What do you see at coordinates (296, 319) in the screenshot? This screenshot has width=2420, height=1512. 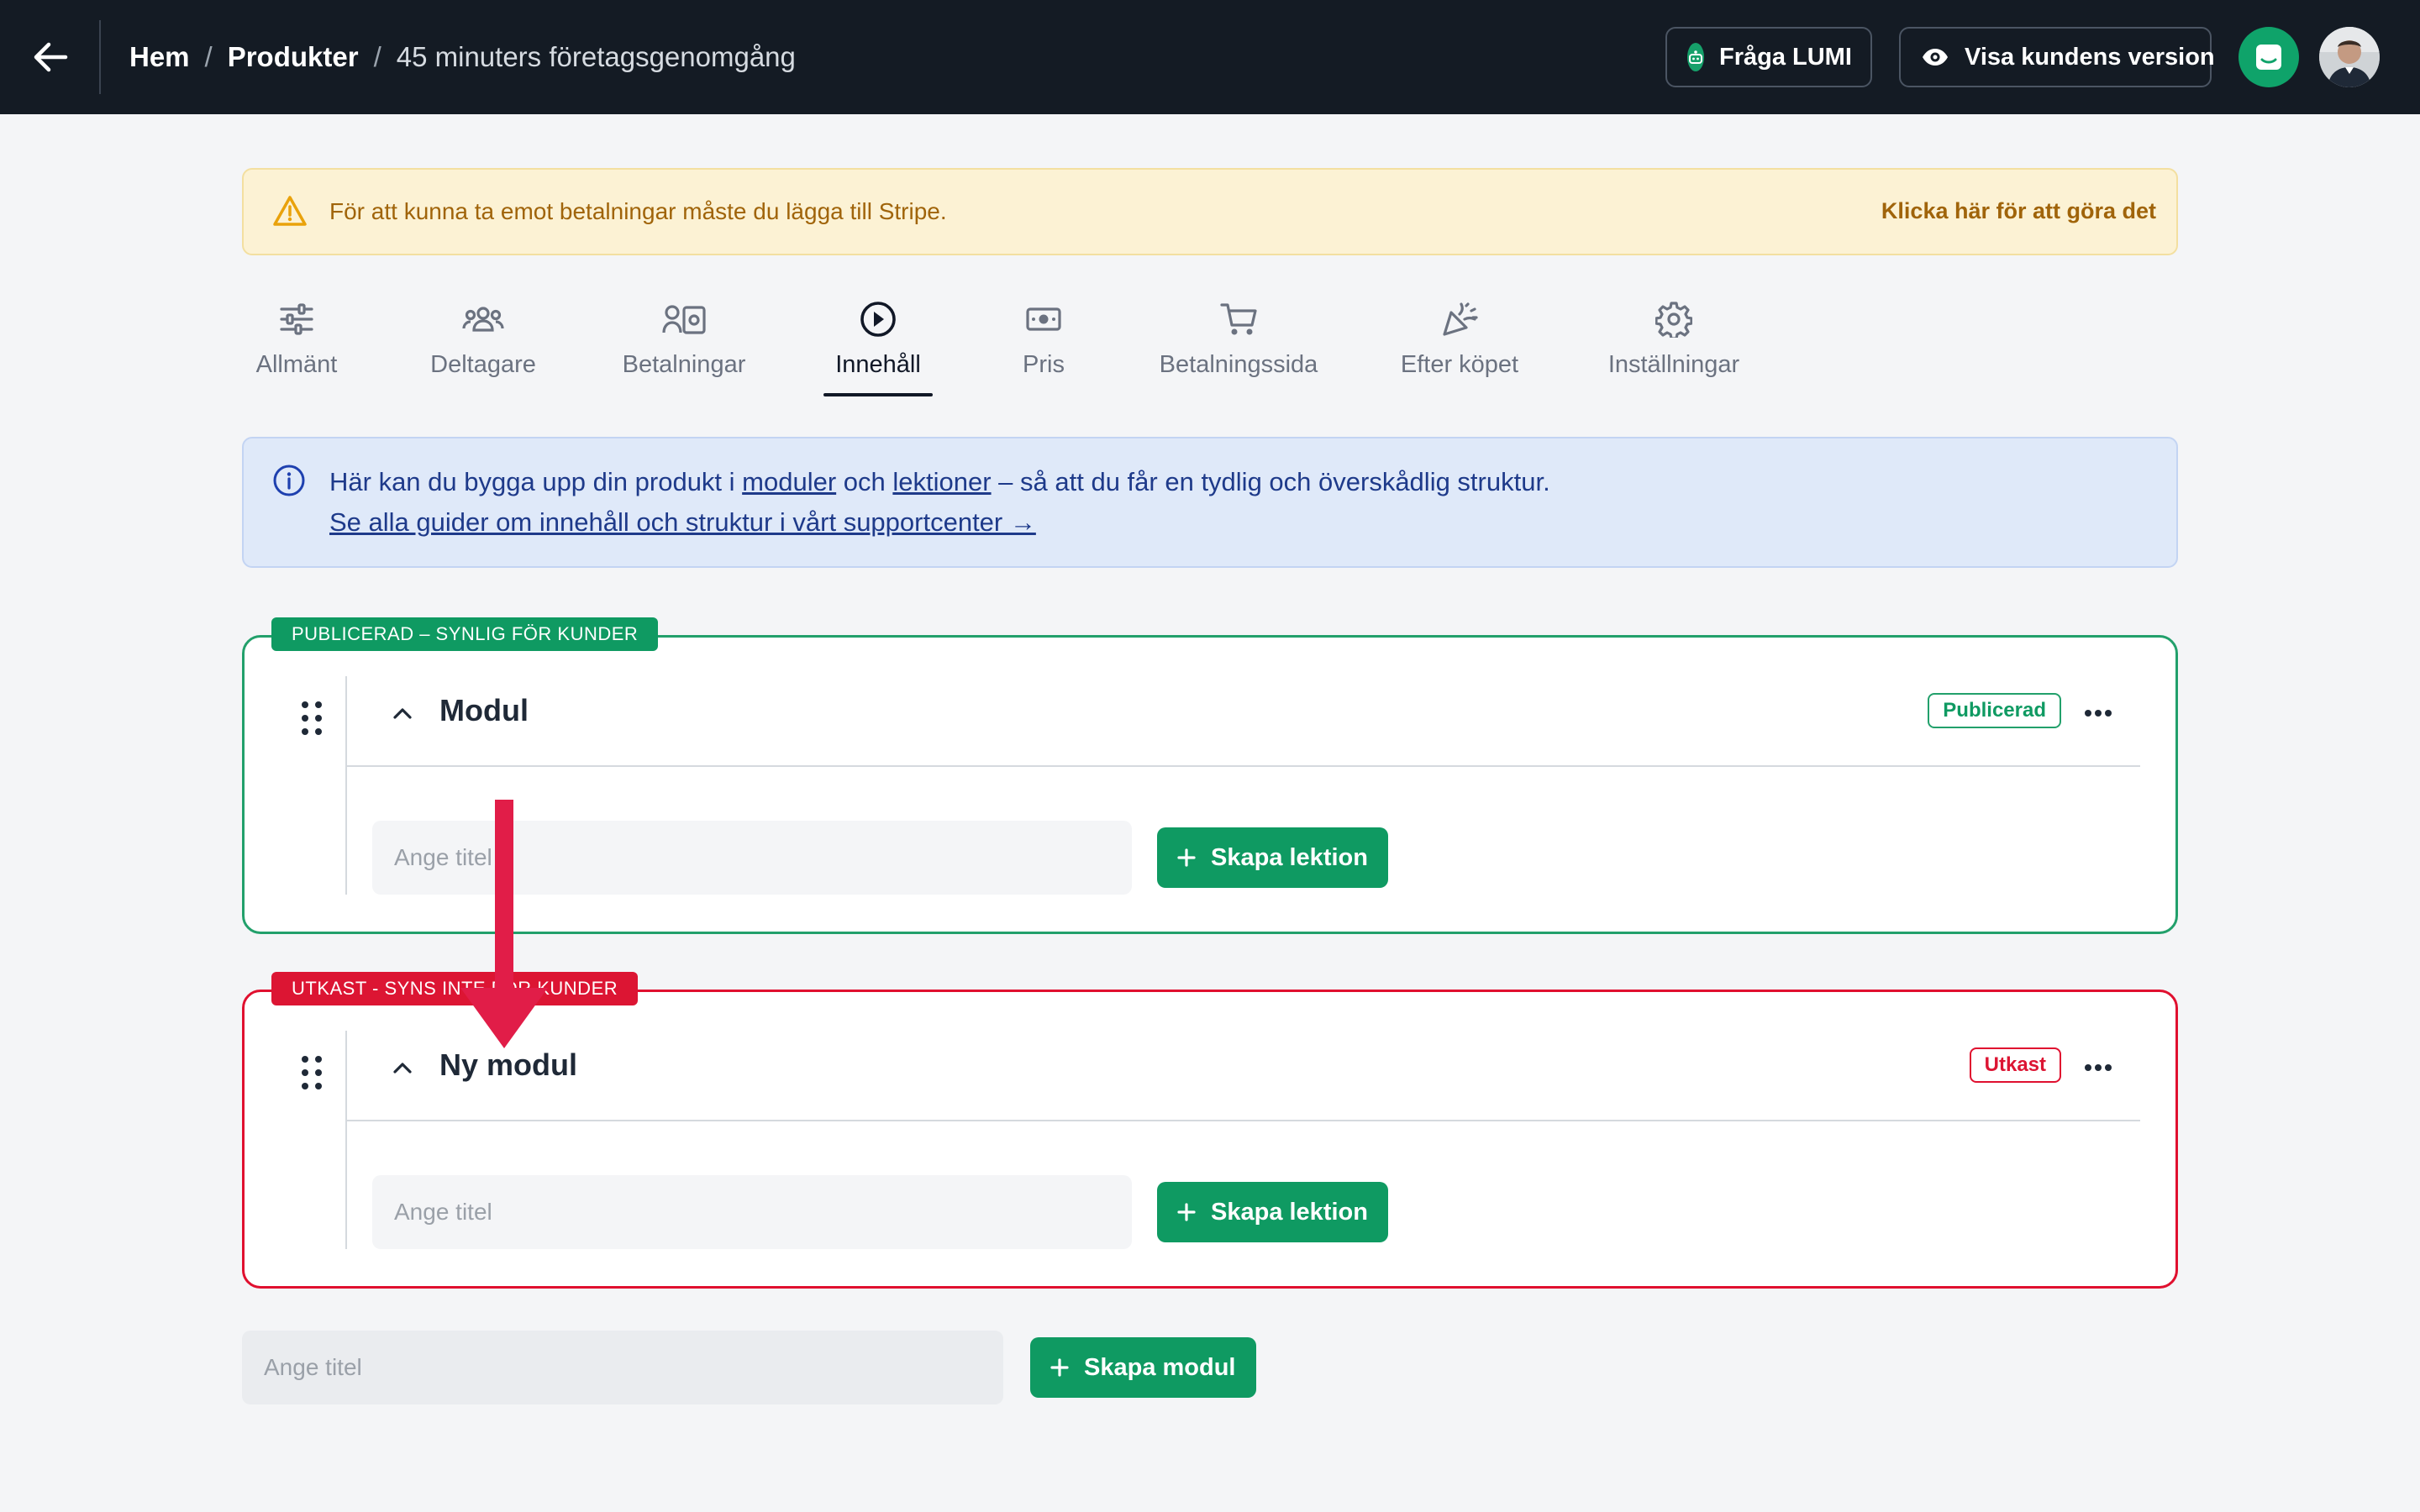 I see `sliders-icon` at bounding box center [296, 319].